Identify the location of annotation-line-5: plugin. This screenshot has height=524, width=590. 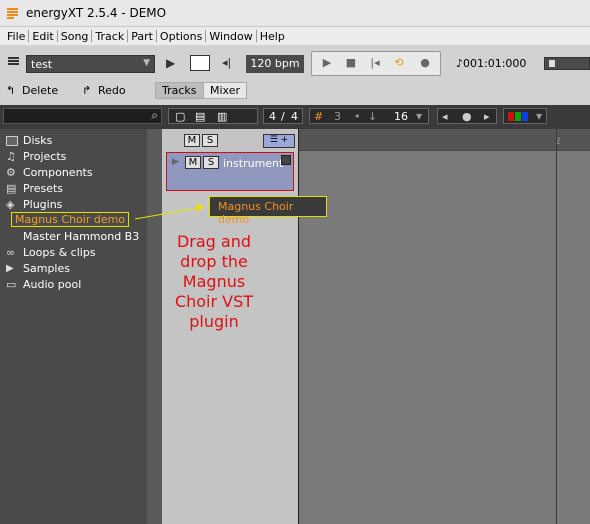
(214, 321).